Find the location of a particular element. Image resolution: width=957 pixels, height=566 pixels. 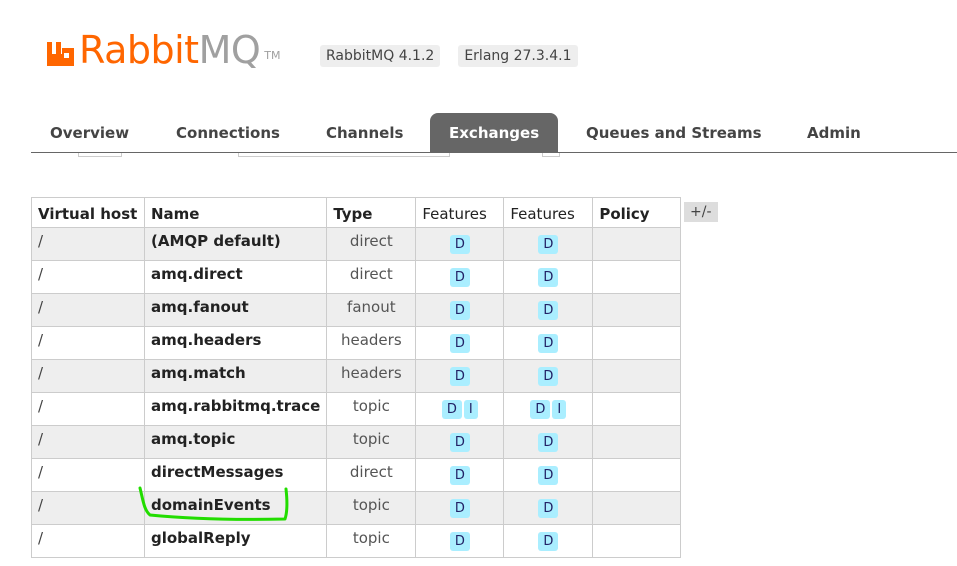

exchange-name-link: amq.direct is located at coordinates (235, 277).